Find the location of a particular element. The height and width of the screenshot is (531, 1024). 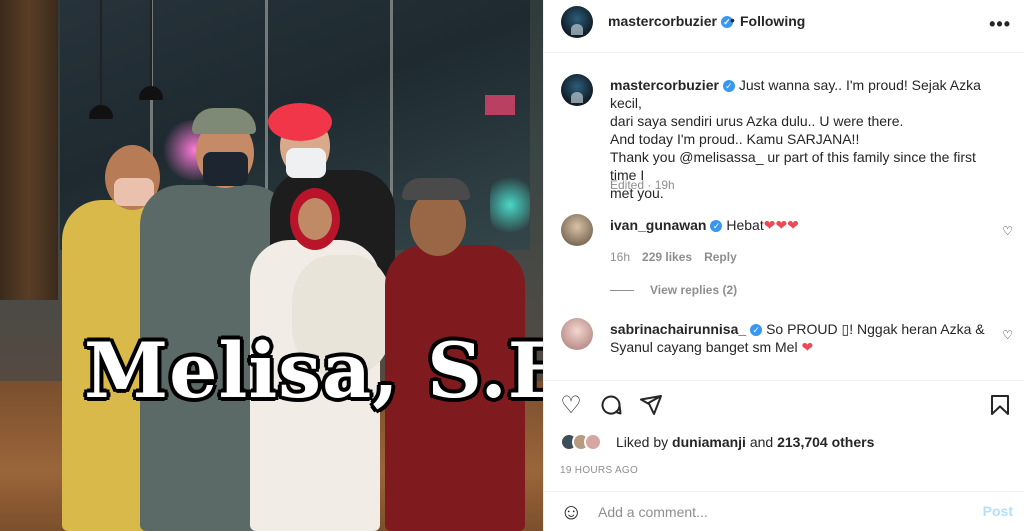

add-comment-bar: ☺ Post is located at coordinates (784, 511).